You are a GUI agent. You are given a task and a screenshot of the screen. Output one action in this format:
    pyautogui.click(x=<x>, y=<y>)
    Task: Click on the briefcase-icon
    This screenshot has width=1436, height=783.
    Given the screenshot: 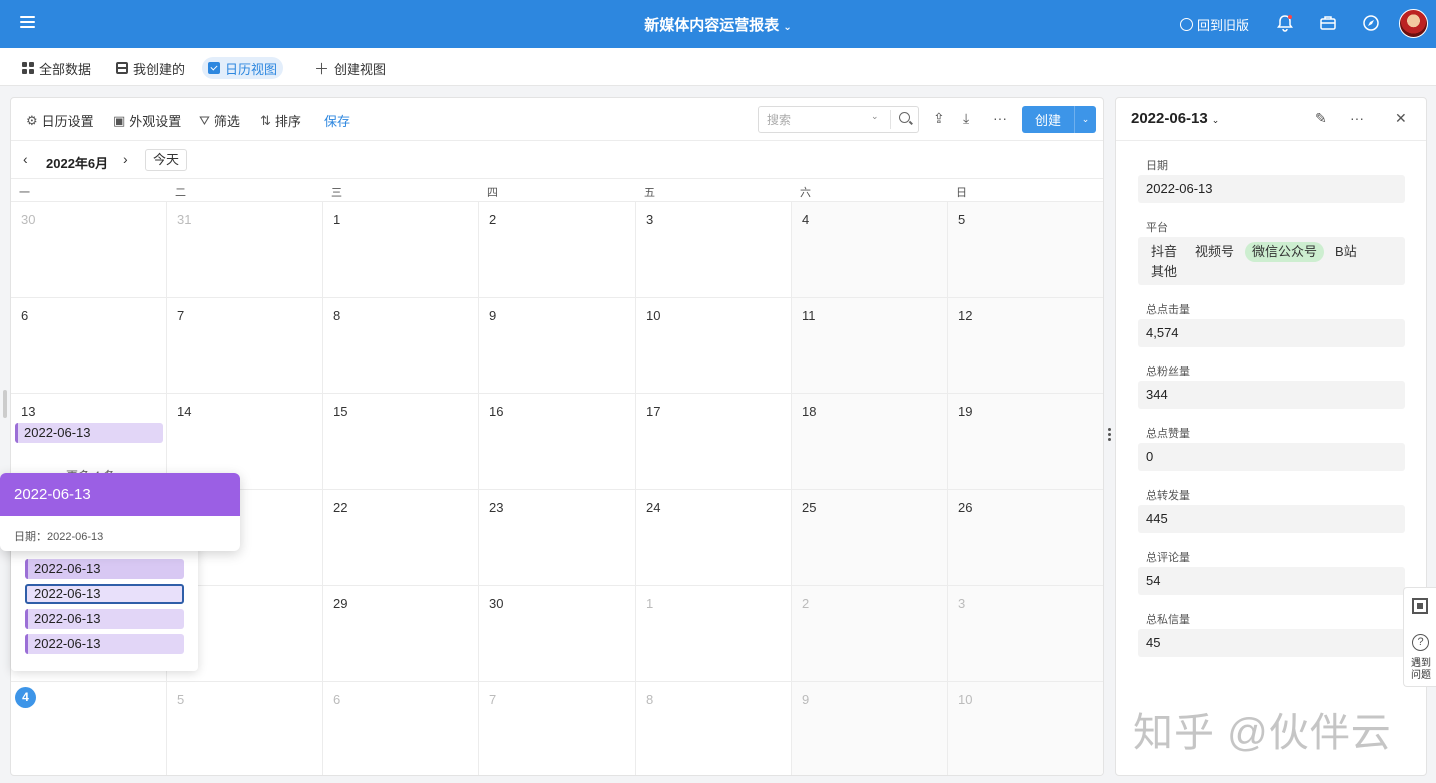 What is the action you would take?
    pyautogui.click(x=1328, y=23)
    